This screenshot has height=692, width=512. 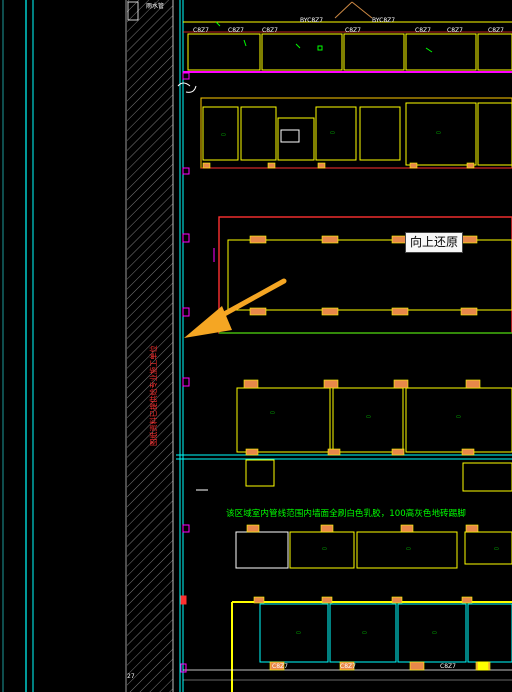 What do you see at coordinates (155, 6) in the screenshot?
I see `corner-label: 雨水管` at bounding box center [155, 6].